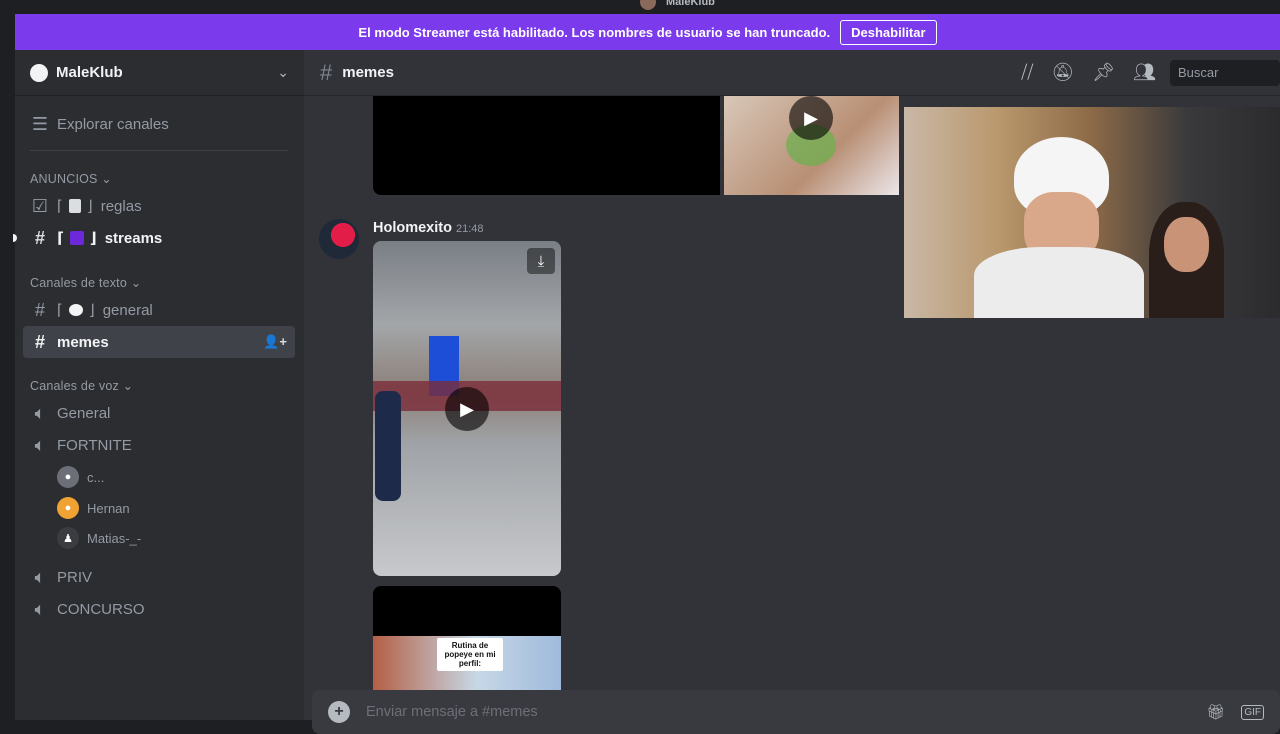  What do you see at coordinates (339, 239) in the screenshot?
I see `author-avatar` at bounding box center [339, 239].